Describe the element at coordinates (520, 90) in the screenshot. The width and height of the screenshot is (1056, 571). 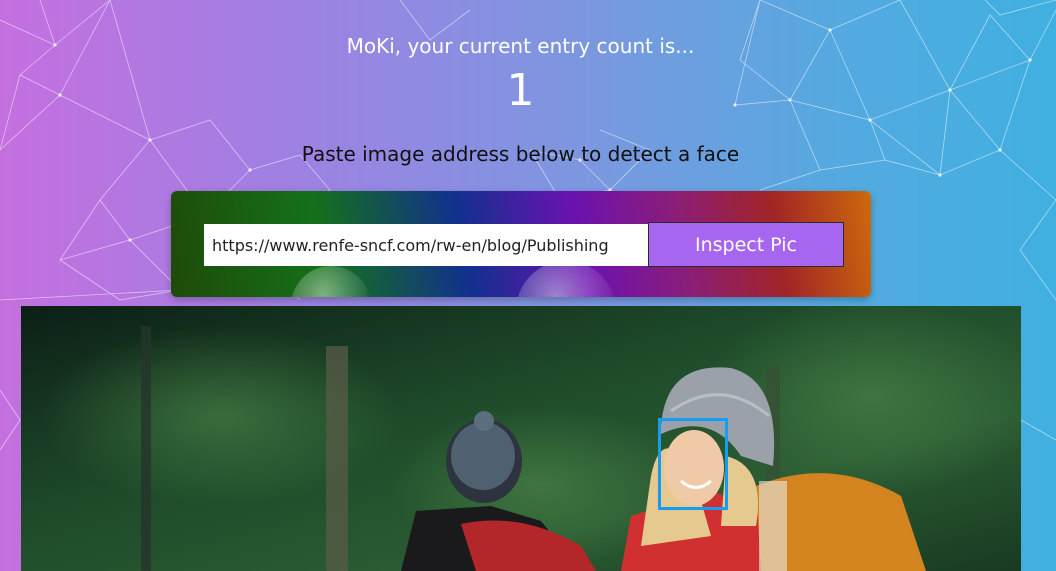
I see `entry-count-value: 1` at that location.